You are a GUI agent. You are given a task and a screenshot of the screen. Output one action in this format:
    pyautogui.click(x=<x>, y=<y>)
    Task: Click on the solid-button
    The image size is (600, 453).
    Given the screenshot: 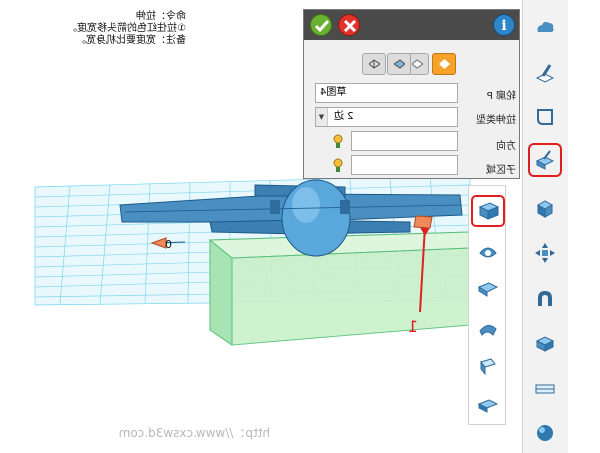 What is the action you would take?
    pyautogui.click(x=545, y=209)
    